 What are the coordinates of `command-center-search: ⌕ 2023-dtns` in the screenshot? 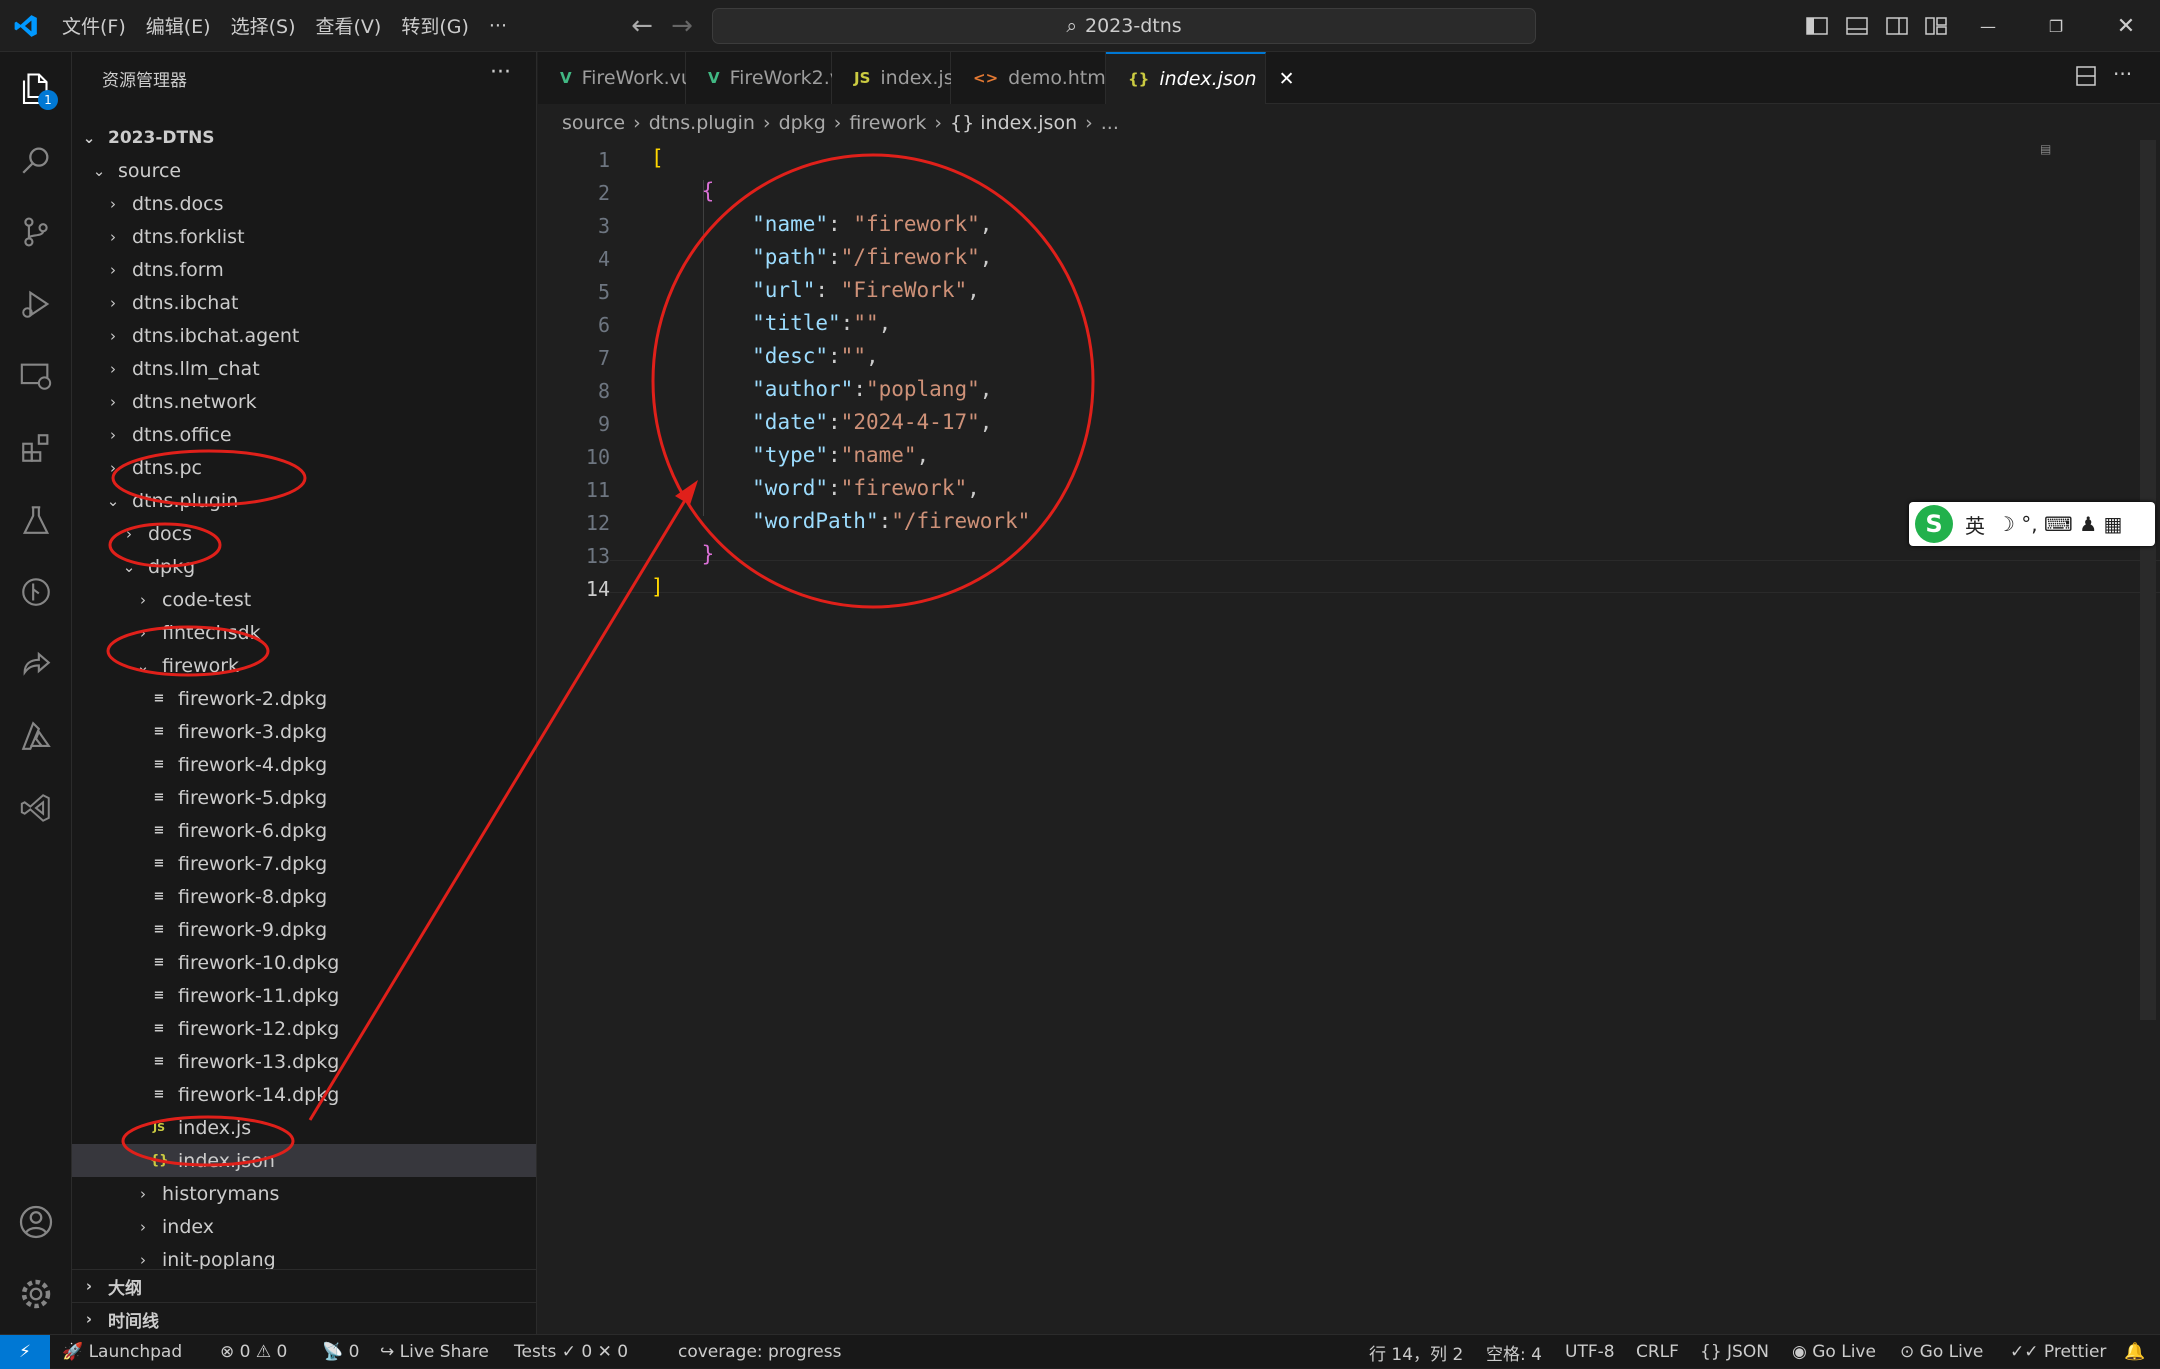 It's located at (1124, 26).